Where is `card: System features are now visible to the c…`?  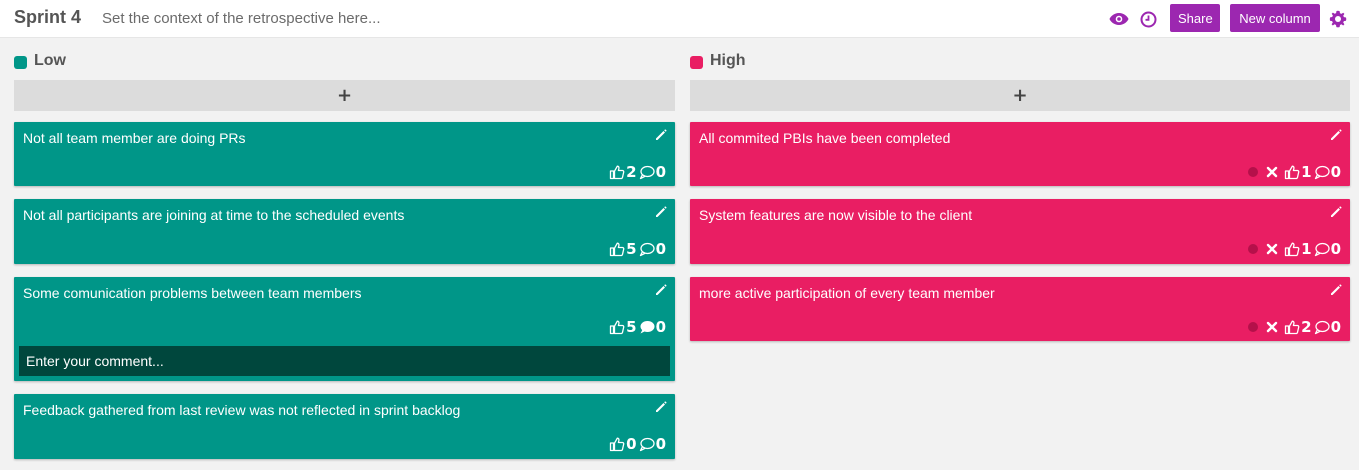
card: System features are now visible to the c… is located at coordinates (1020, 231).